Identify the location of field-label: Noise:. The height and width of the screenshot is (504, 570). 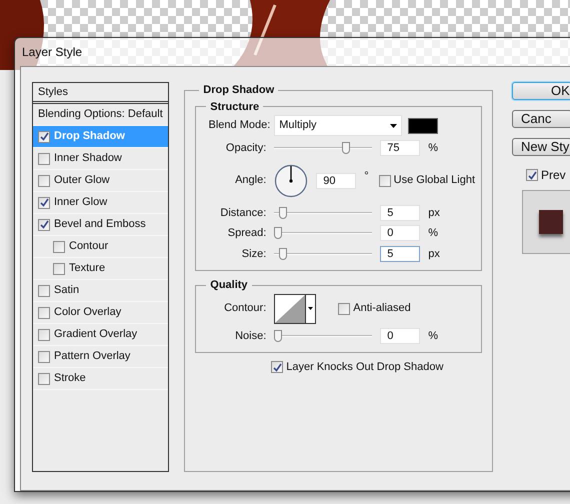
(250, 336).